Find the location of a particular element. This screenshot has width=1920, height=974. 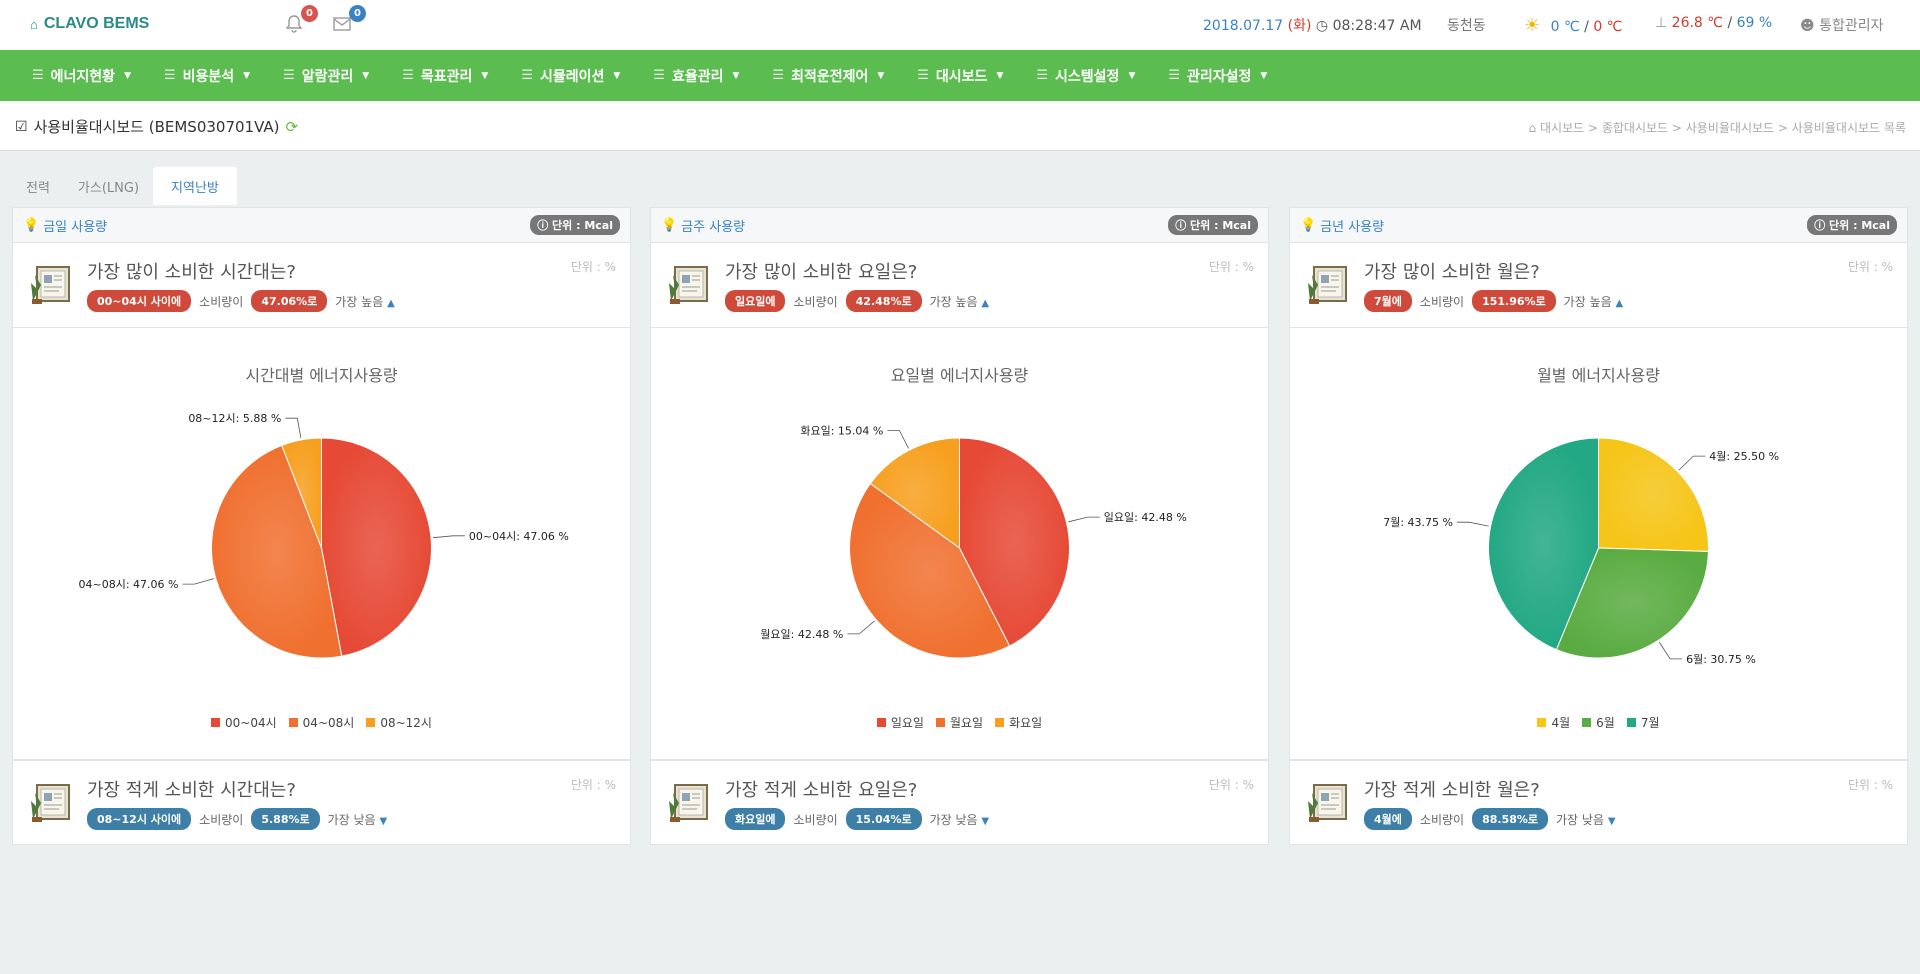

legend-item: 08~12시 is located at coordinates (399, 722).